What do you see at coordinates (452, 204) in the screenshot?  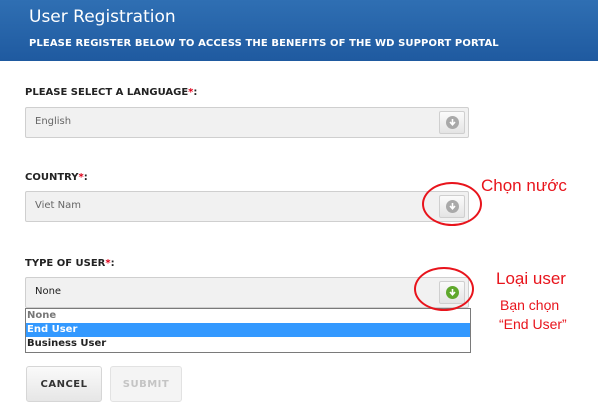 I see `country-annotation-circle` at bounding box center [452, 204].